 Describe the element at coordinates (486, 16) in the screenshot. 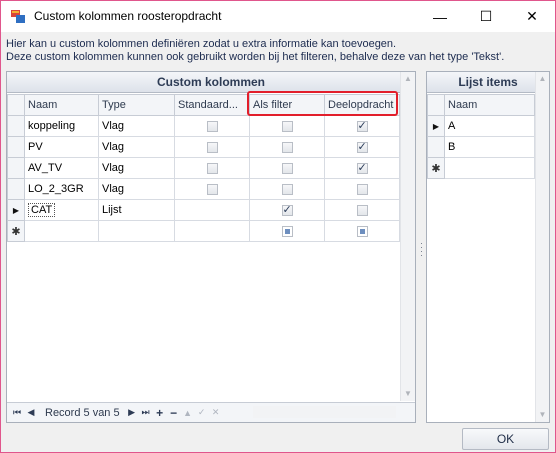

I see `maximize-button: ☐` at that location.